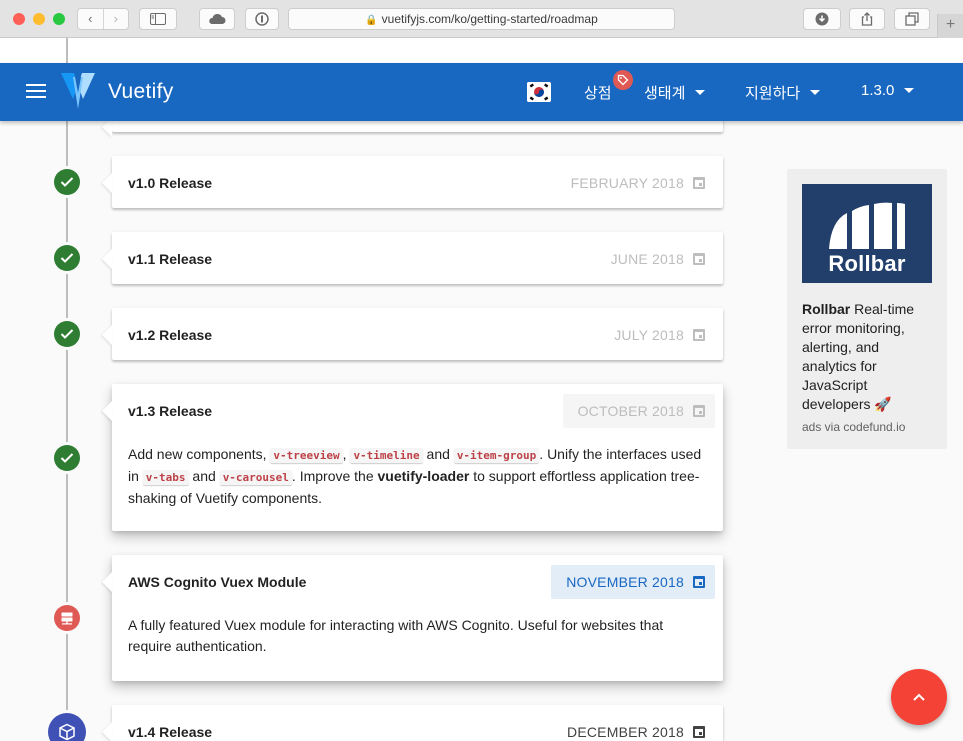 The height and width of the screenshot is (741, 963). I want to click on timeline-line, so click(67, 389).